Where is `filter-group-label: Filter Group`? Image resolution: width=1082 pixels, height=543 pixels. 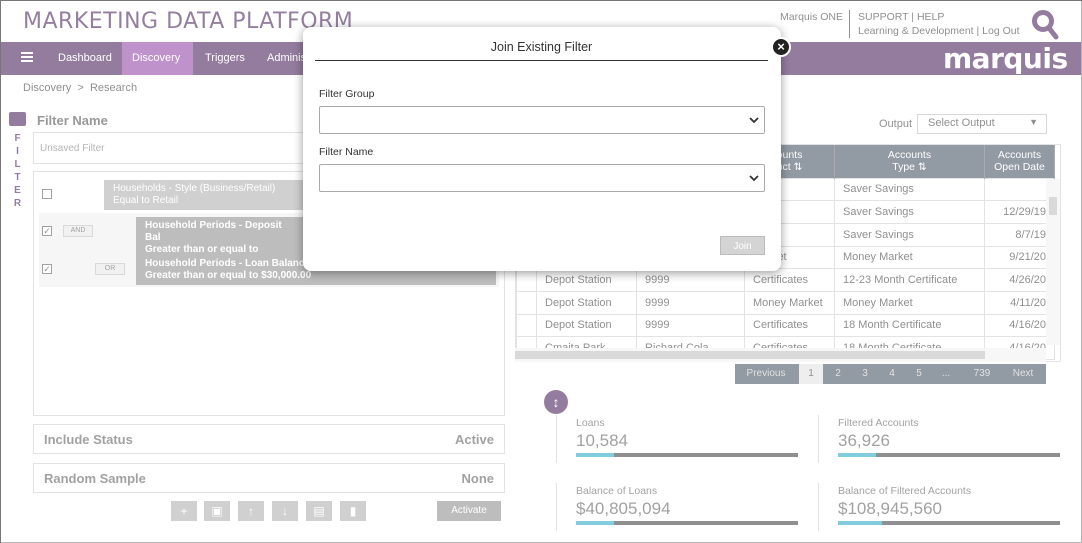 filter-group-label: Filter Group is located at coordinates (347, 94).